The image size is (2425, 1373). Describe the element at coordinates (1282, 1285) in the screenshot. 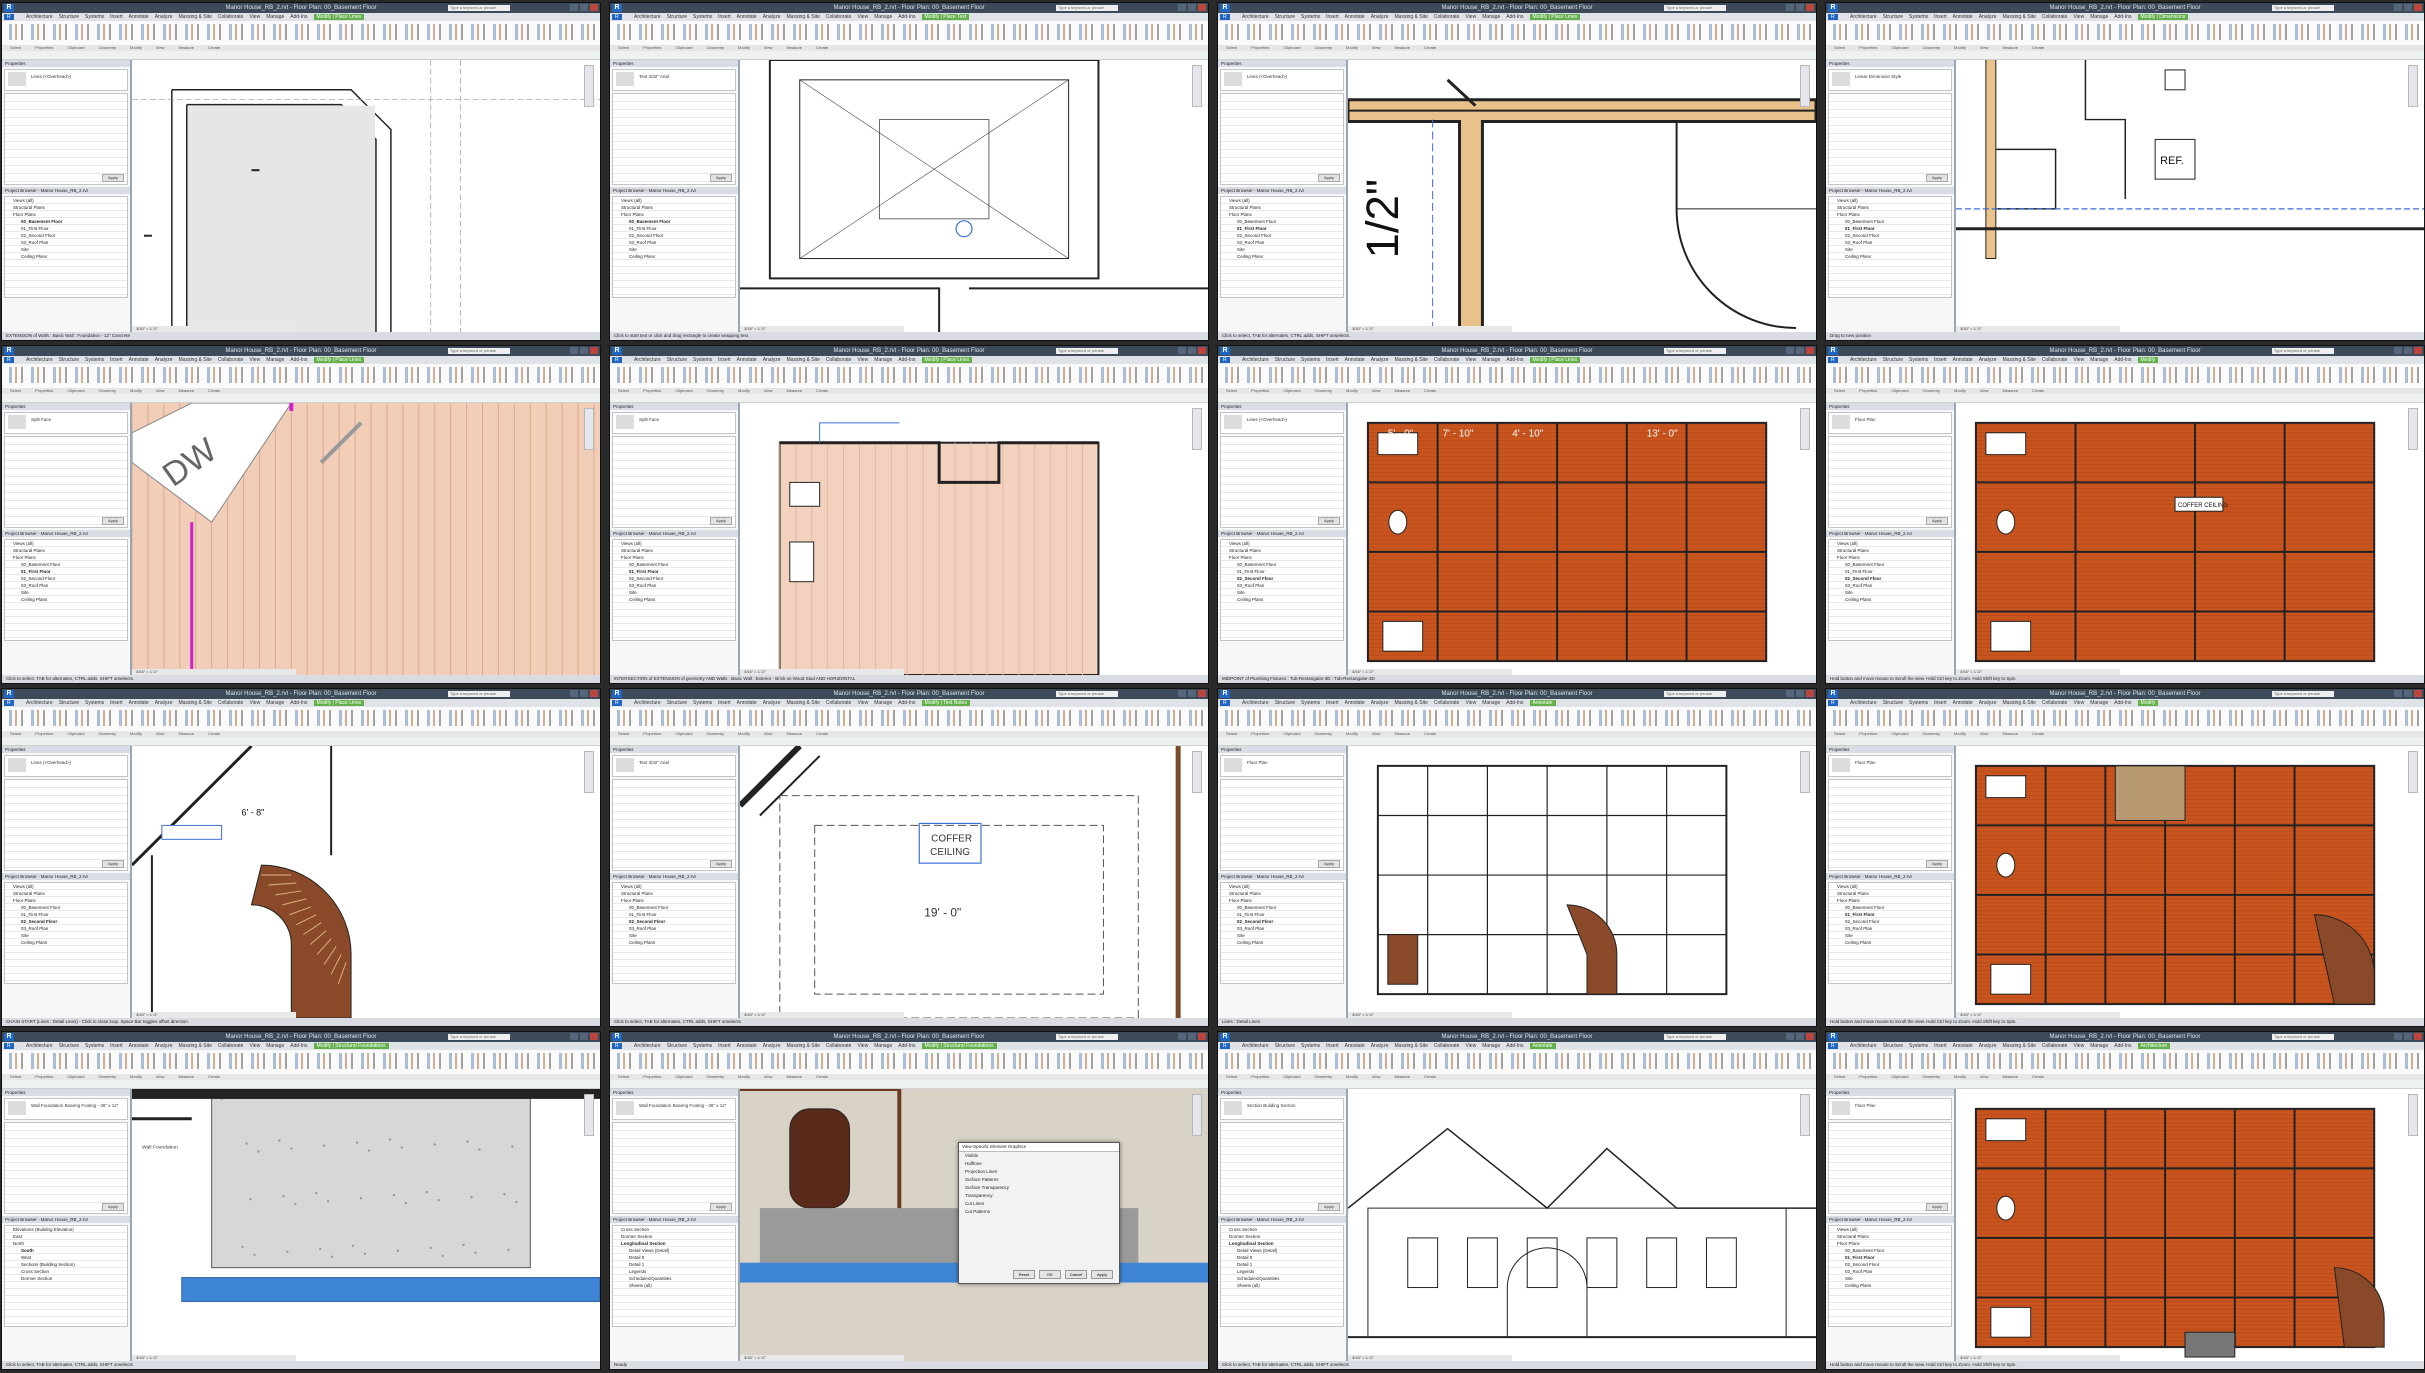

I see `browser-tree-item: Sheets (all)` at that location.